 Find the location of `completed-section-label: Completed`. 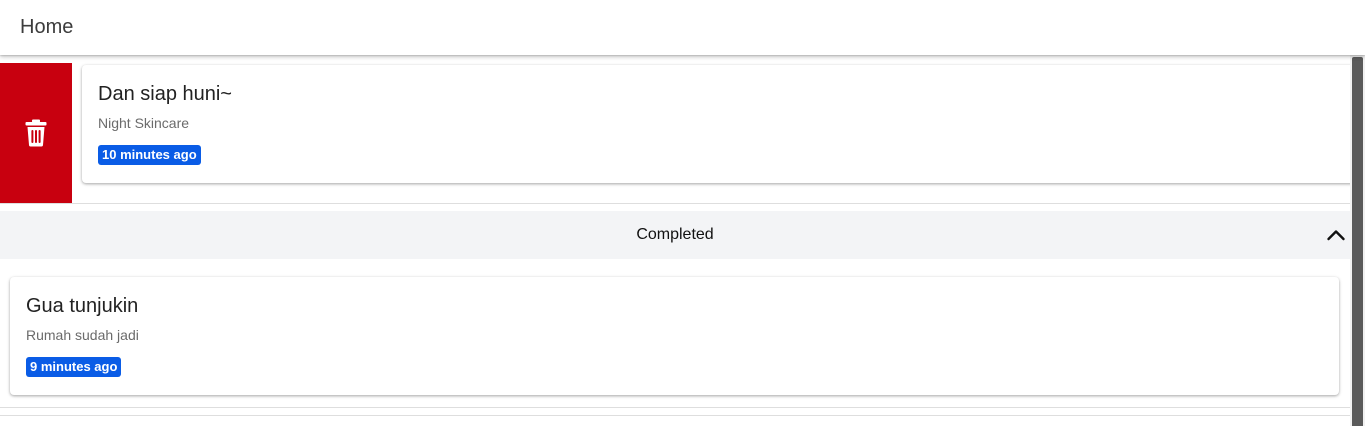

completed-section-label: Completed is located at coordinates (675, 234).